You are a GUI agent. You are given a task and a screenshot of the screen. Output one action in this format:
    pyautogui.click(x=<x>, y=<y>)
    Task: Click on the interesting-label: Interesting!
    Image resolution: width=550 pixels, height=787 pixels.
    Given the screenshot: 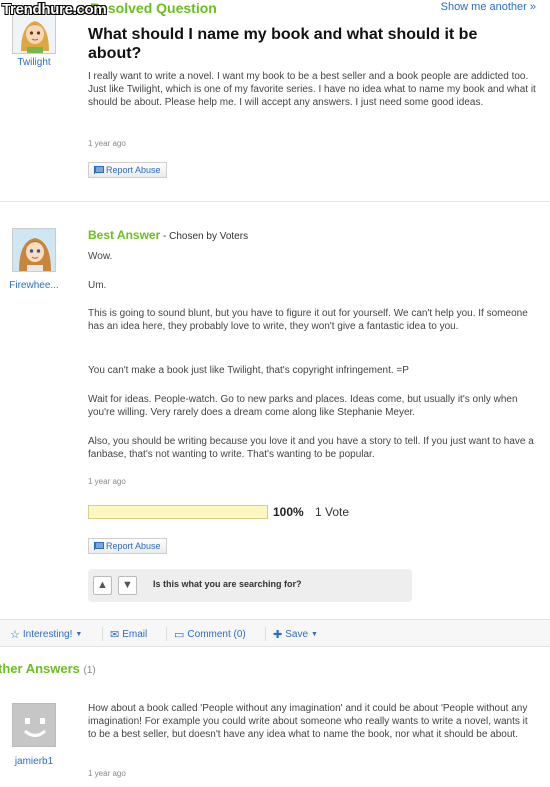 What is the action you would take?
    pyautogui.click(x=47, y=634)
    